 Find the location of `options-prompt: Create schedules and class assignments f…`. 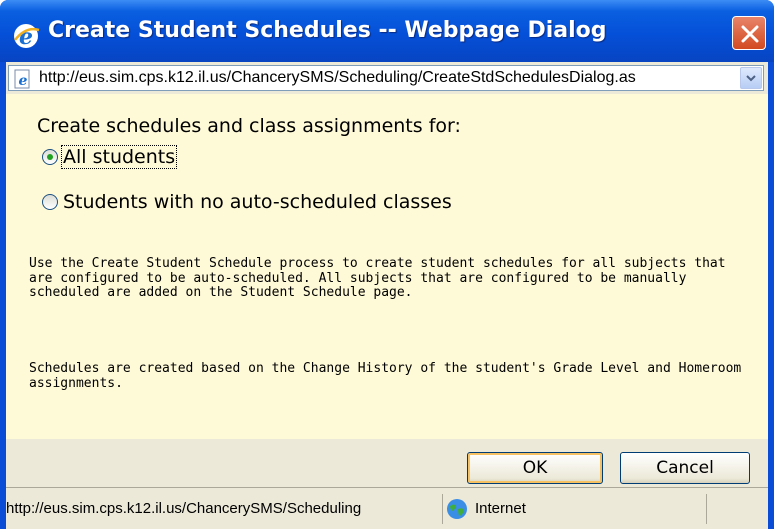

options-prompt: Create schedules and class assignments f… is located at coordinates (249, 126).